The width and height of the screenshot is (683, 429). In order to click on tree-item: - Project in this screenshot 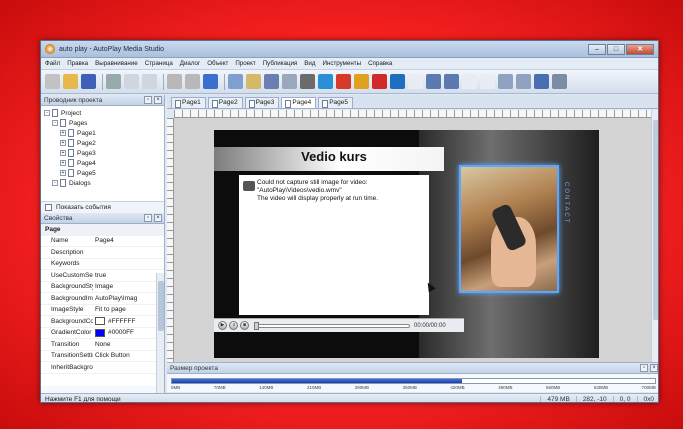, I will do `click(102, 113)`.